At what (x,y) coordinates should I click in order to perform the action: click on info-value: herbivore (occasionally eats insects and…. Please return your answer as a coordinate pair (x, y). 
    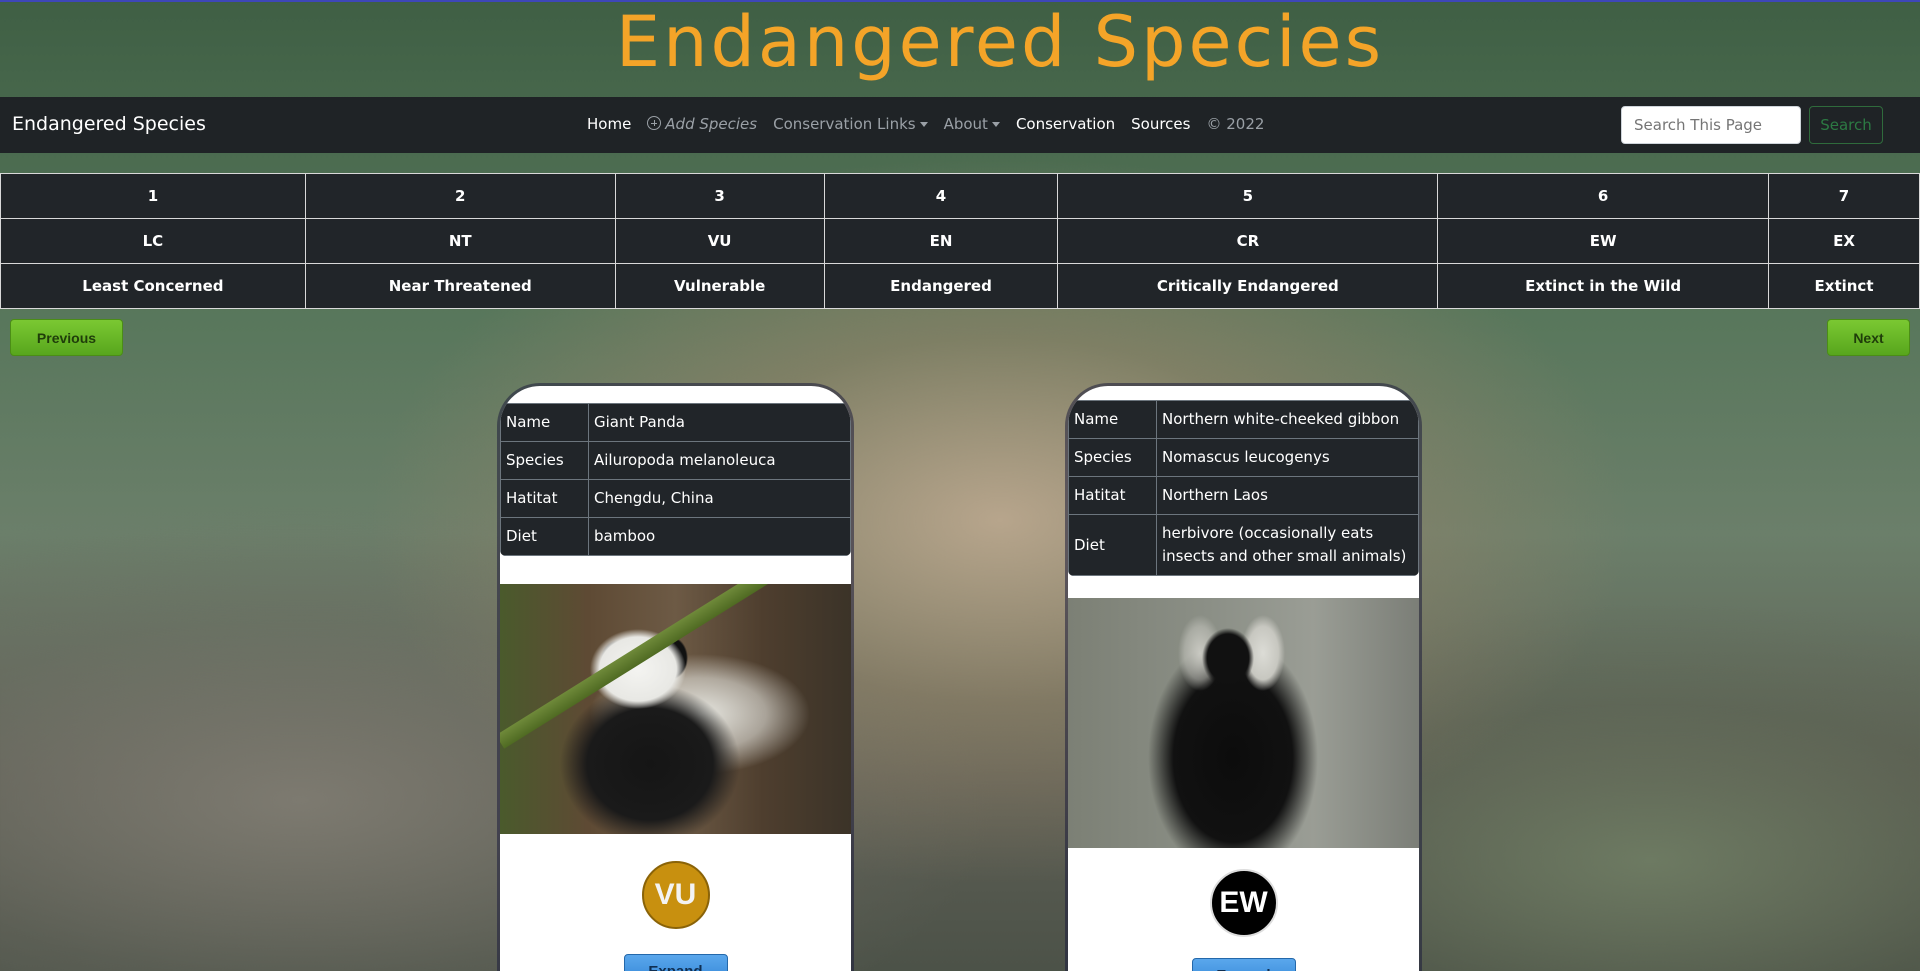
    Looking at the image, I should click on (1287, 545).